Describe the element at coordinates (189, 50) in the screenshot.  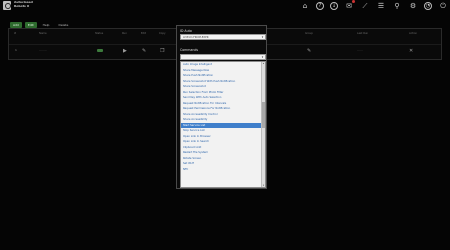
I see `command-label: Commands` at that location.